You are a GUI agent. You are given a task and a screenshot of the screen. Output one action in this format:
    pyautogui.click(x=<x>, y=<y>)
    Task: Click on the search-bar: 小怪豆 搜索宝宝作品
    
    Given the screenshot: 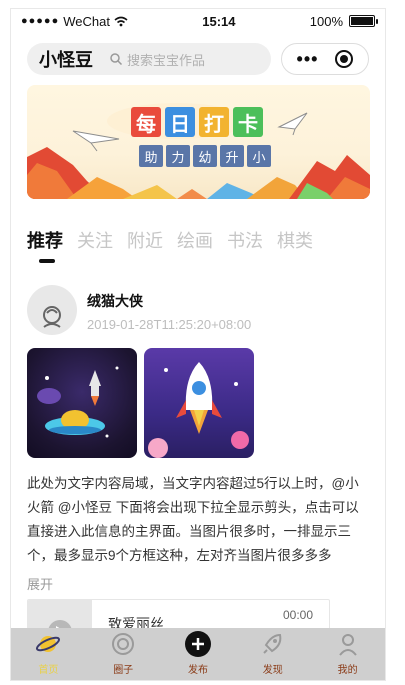 What is the action you would take?
    pyautogui.click(x=149, y=59)
    